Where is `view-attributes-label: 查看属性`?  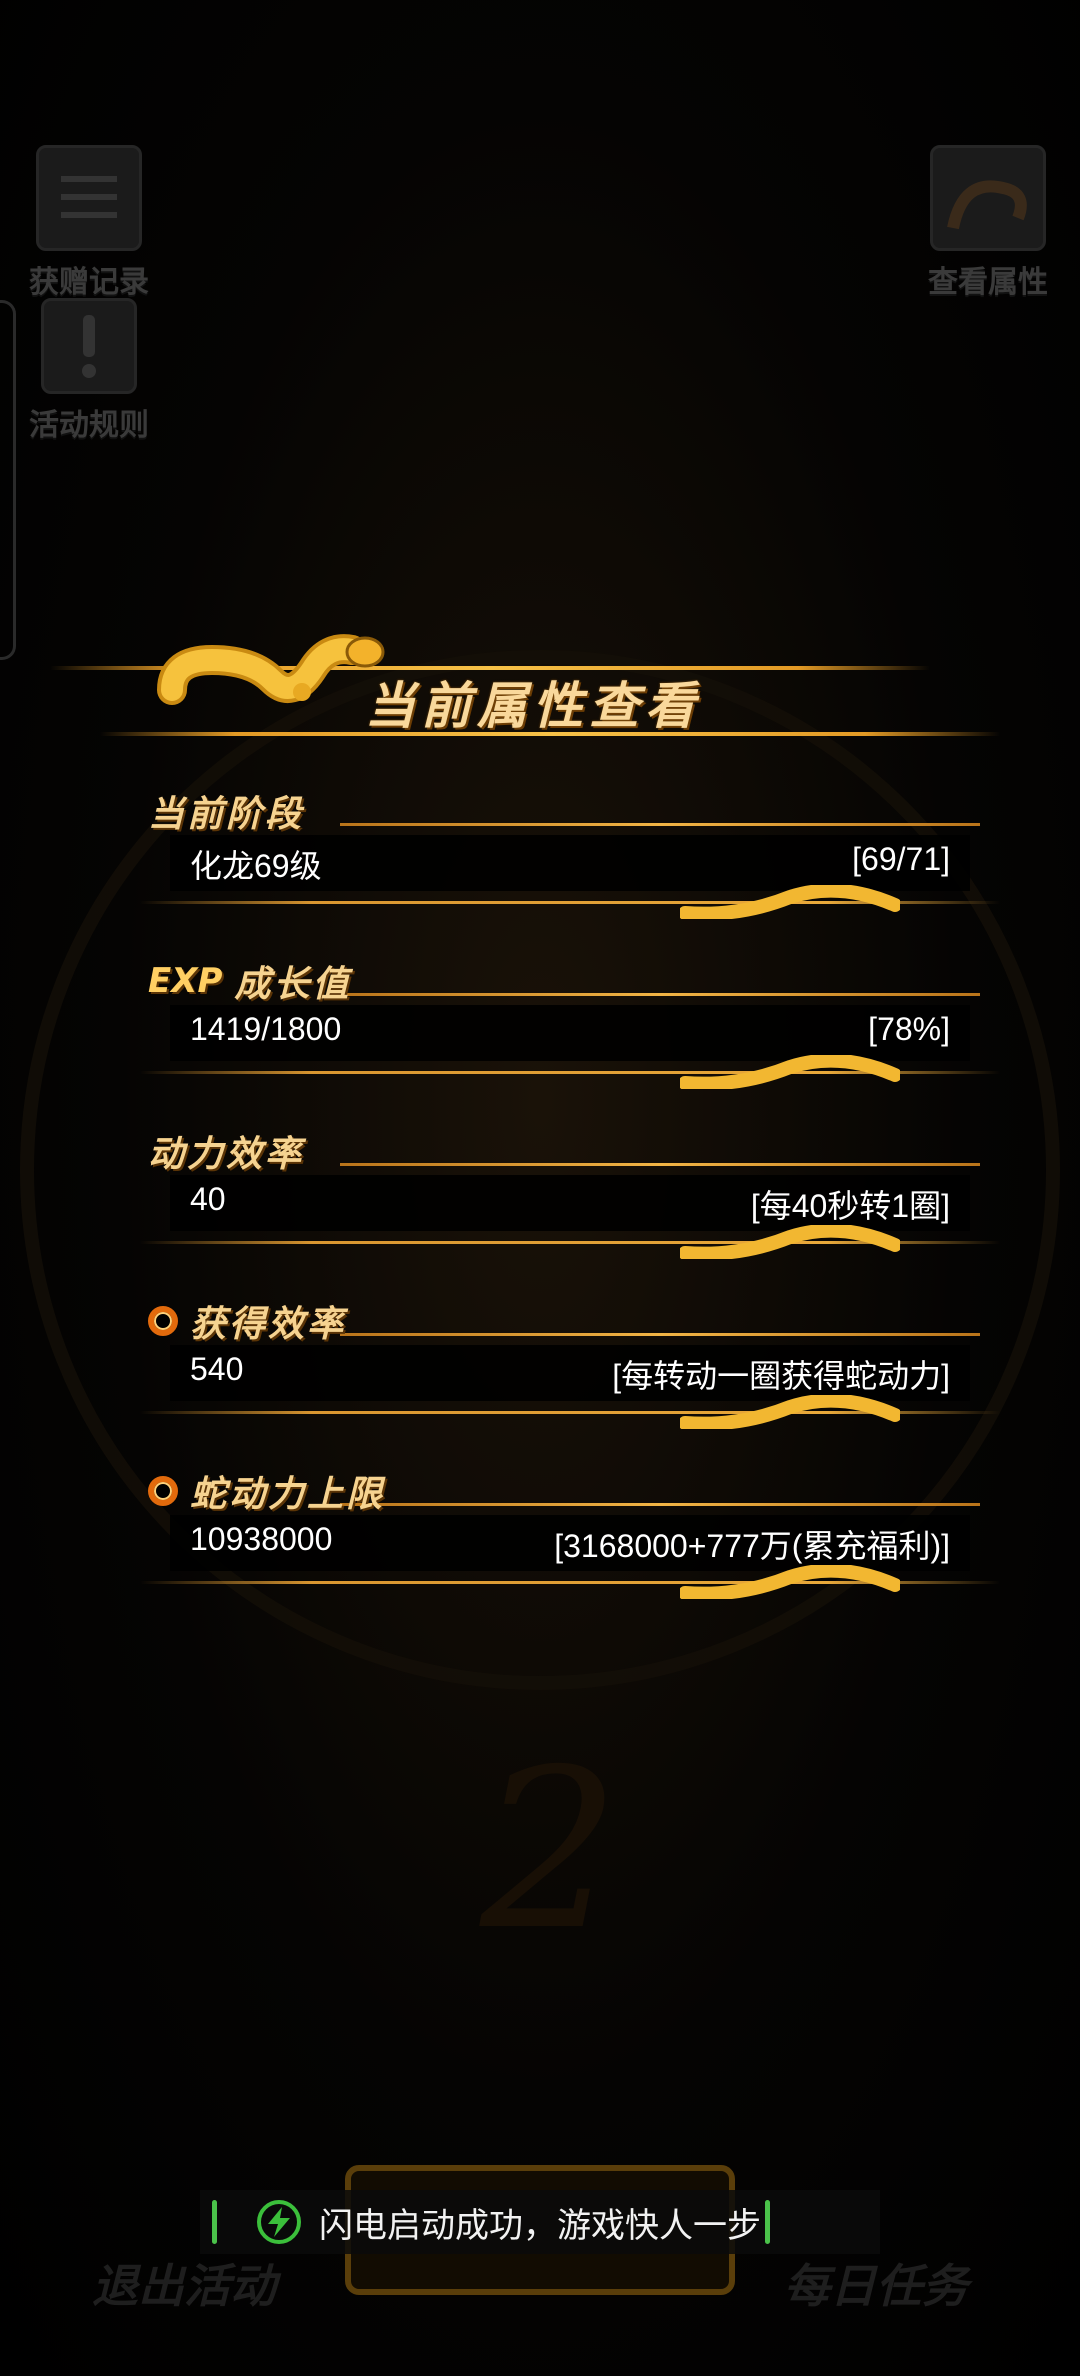
view-attributes-label: 查看属性 is located at coordinates (988, 282).